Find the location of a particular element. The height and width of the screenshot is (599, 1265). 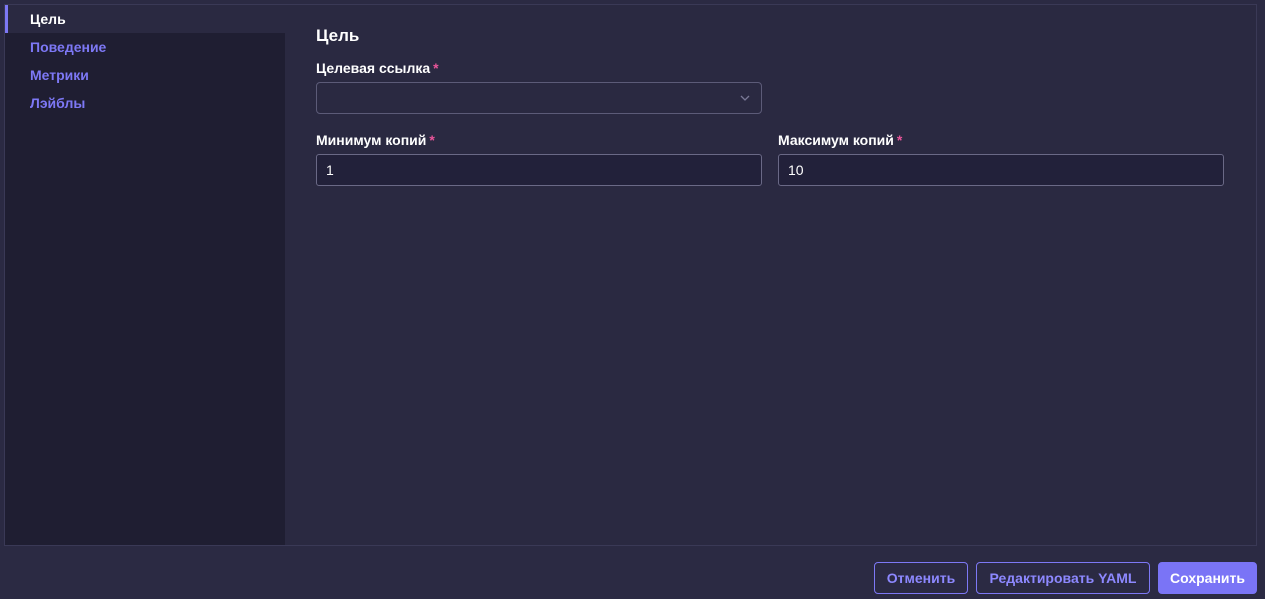

sidebar-item-behavior: Поведение is located at coordinates (145, 47).